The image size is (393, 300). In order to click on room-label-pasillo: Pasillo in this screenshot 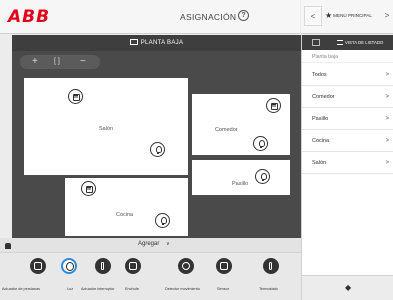, I will do `click(240, 184)`.